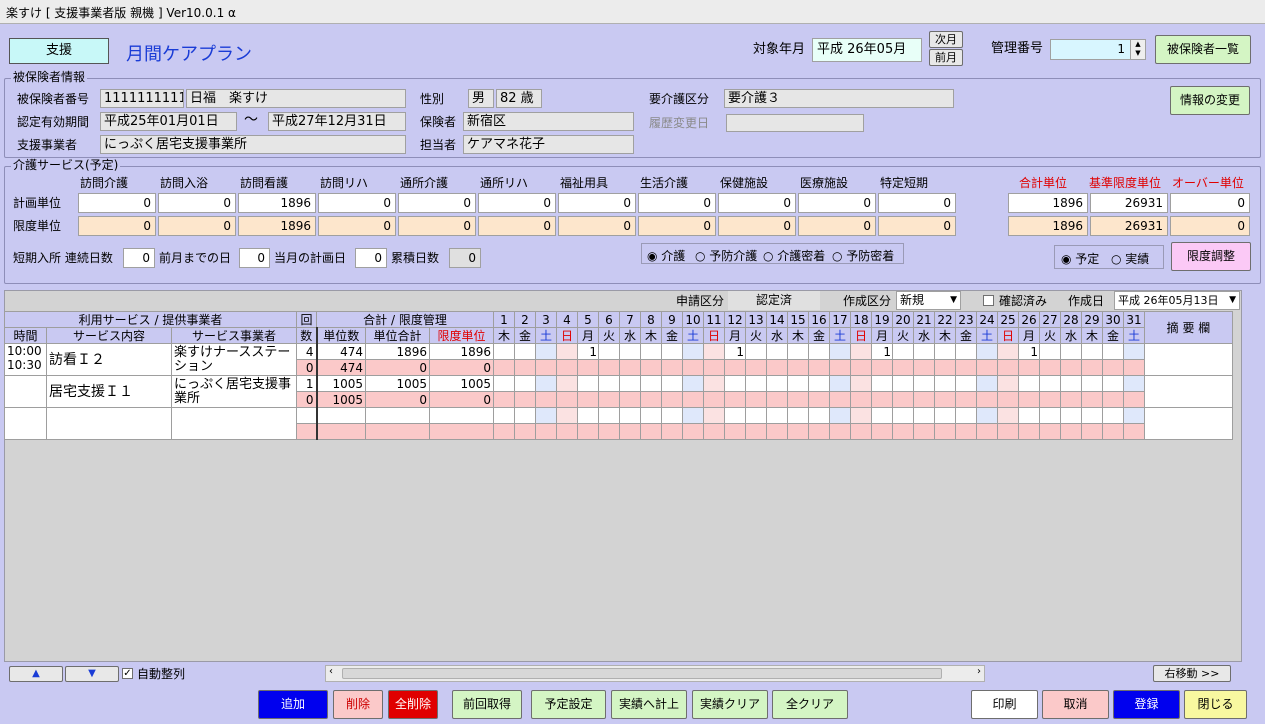 This screenshot has width=1265, height=724. I want to click on service-provider-cell: 楽すけナースステーション, so click(234, 359).